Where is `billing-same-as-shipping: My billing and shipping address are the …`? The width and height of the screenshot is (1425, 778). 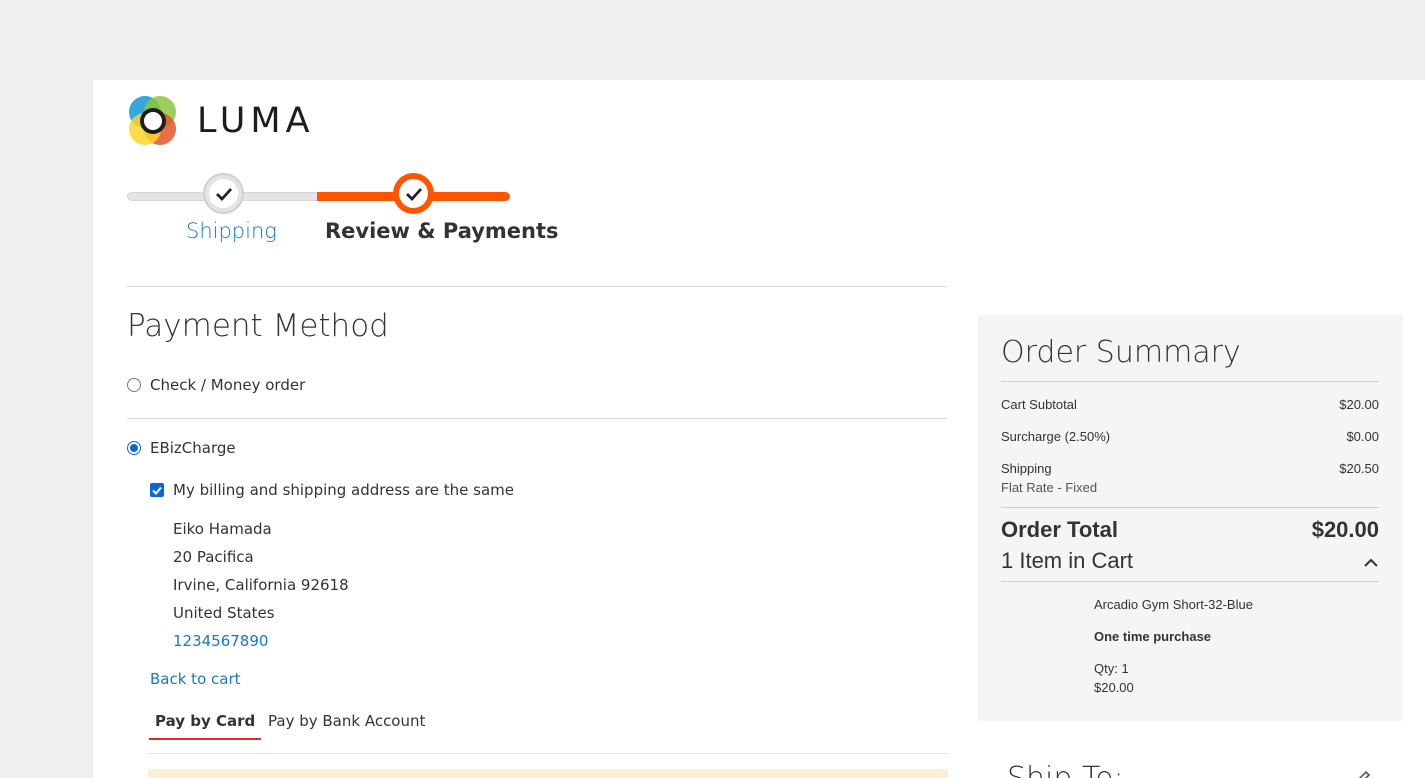
billing-same-as-shipping: My billing and shipping address are the … is located at coordinates (332, 490).